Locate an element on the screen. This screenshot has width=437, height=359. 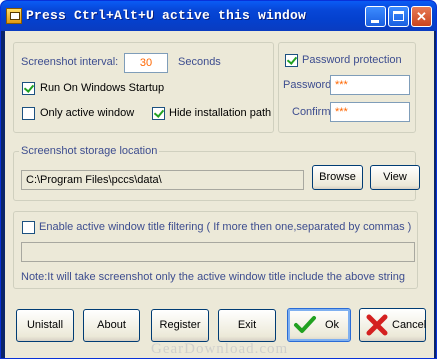
browse-button: Browse is located at coordinates (337, 177).